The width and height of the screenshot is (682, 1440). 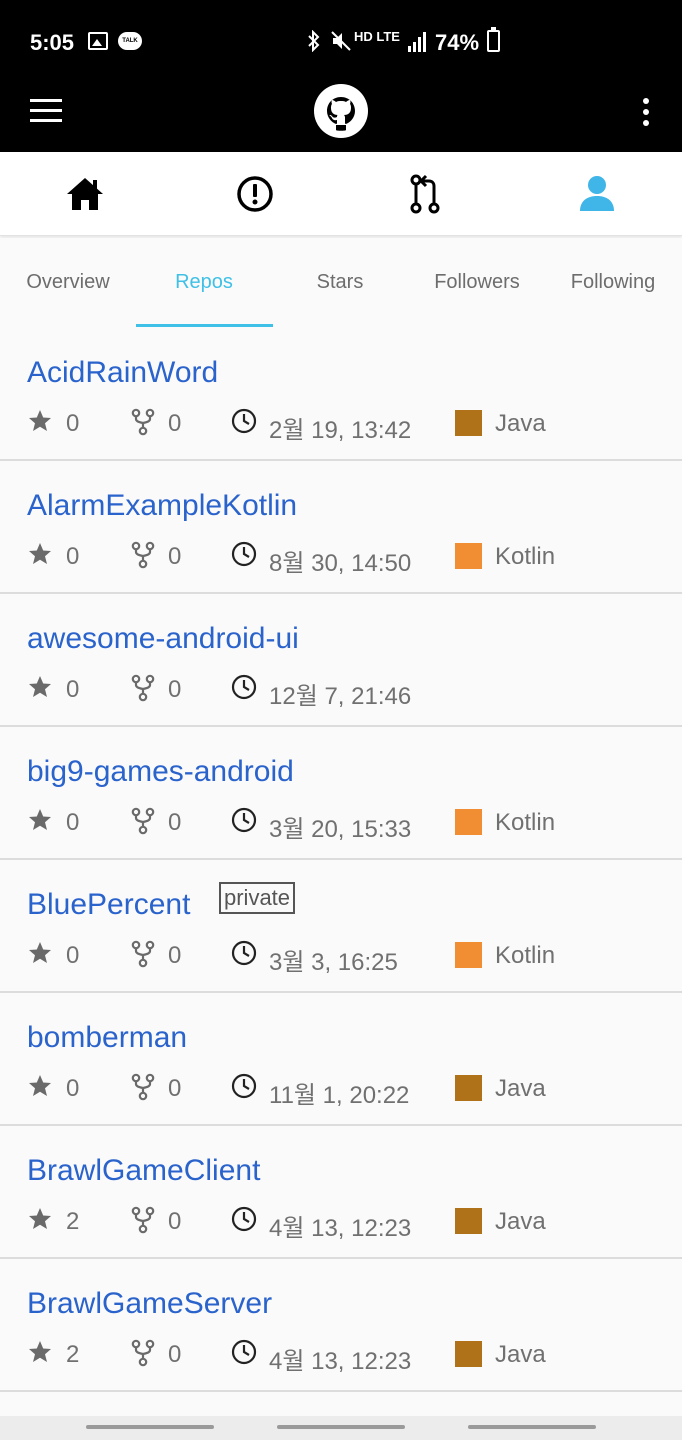 What do you see at coordinates (68, 283) in the screenshot?
I see `tab-overview: Overview` at bounding box center [68, 283].